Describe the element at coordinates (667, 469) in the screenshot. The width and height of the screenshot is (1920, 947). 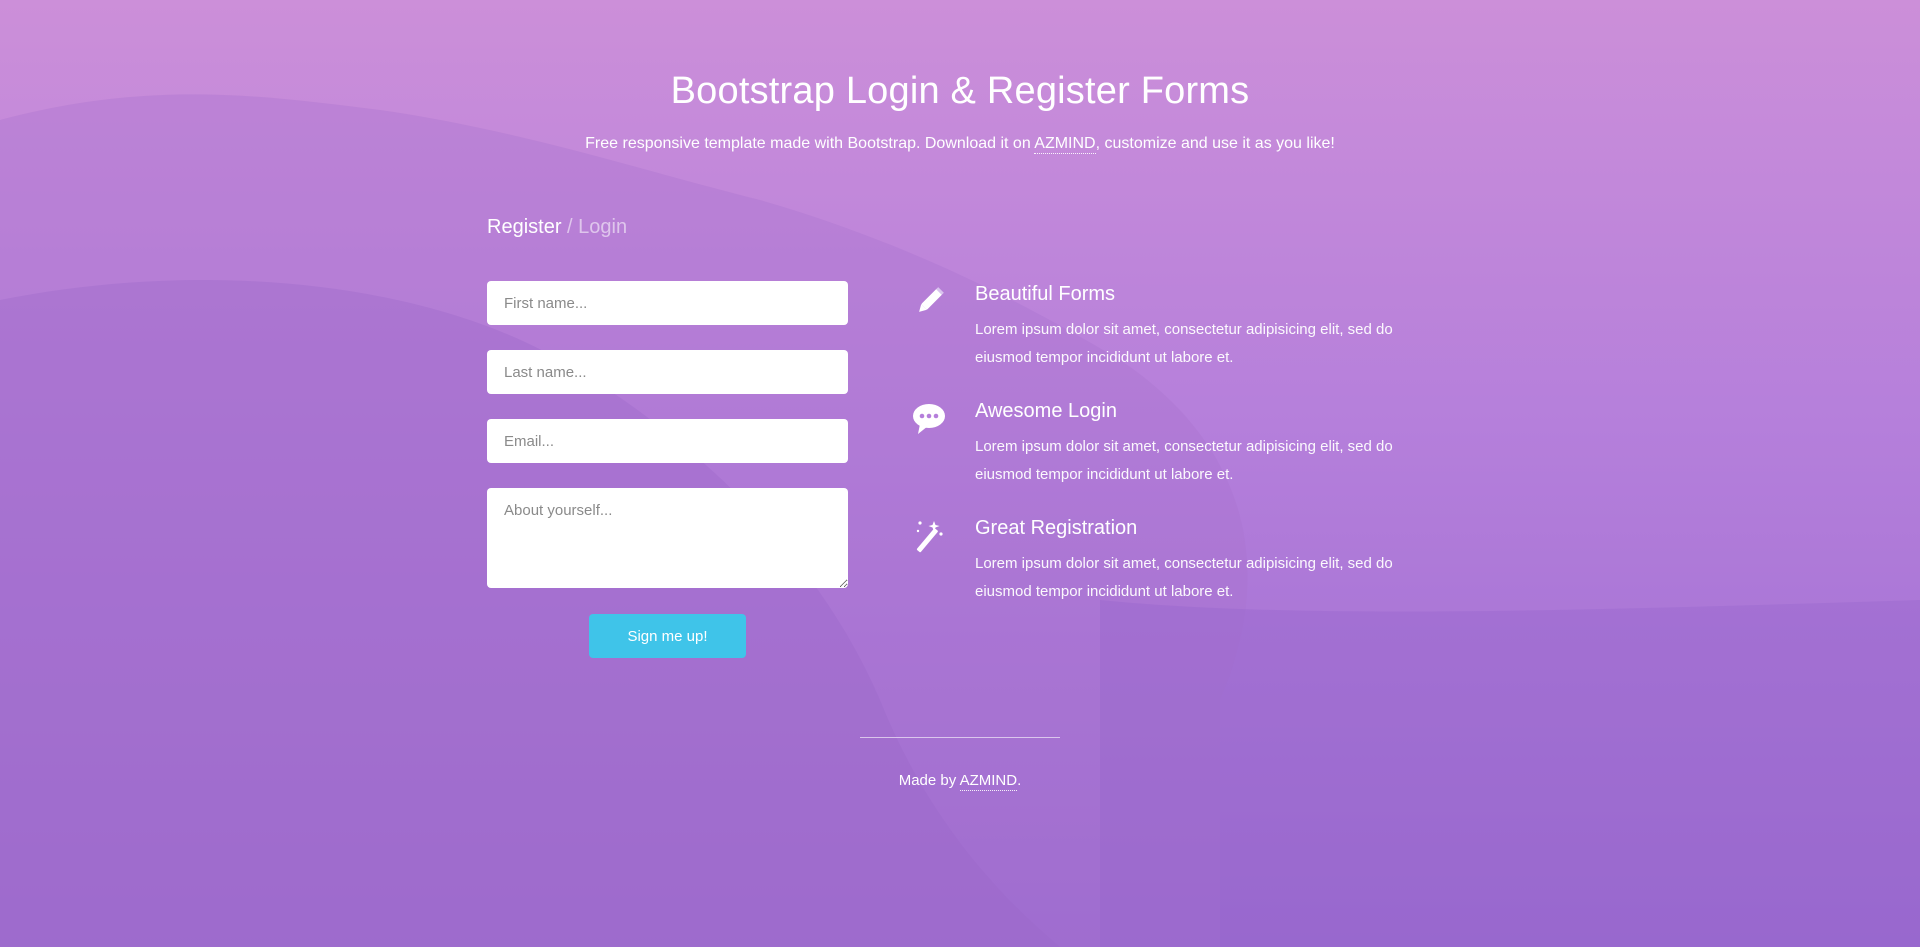
I see `register-form: Sign me up!` at that location.